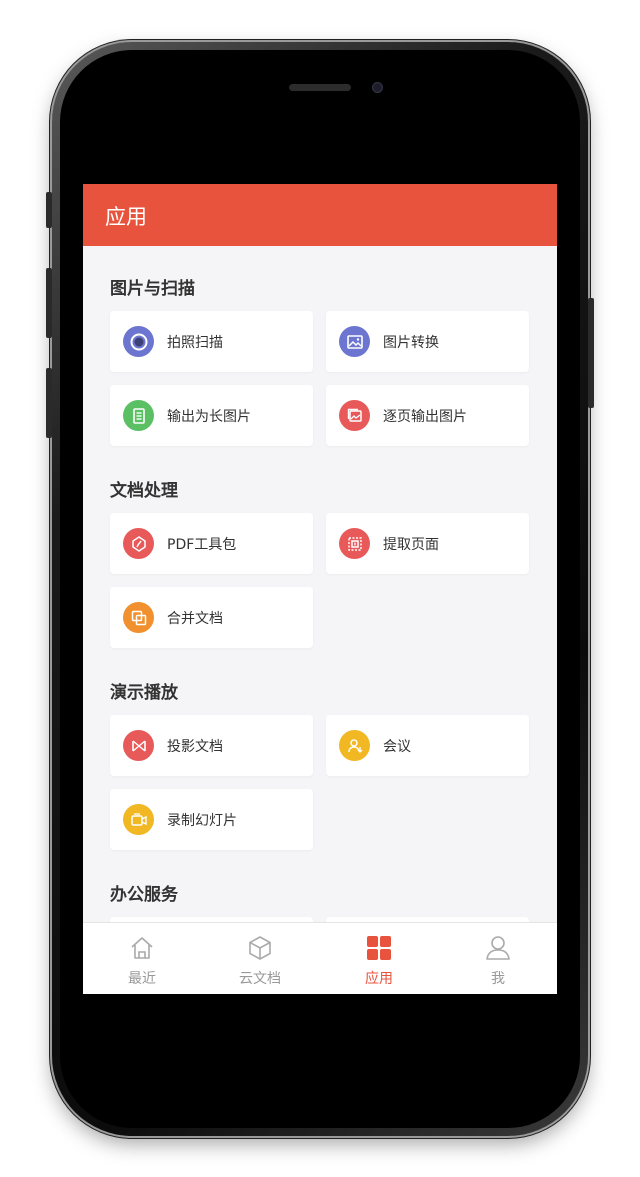  I want to click on tab-apps: 应用, so click(379, 958).